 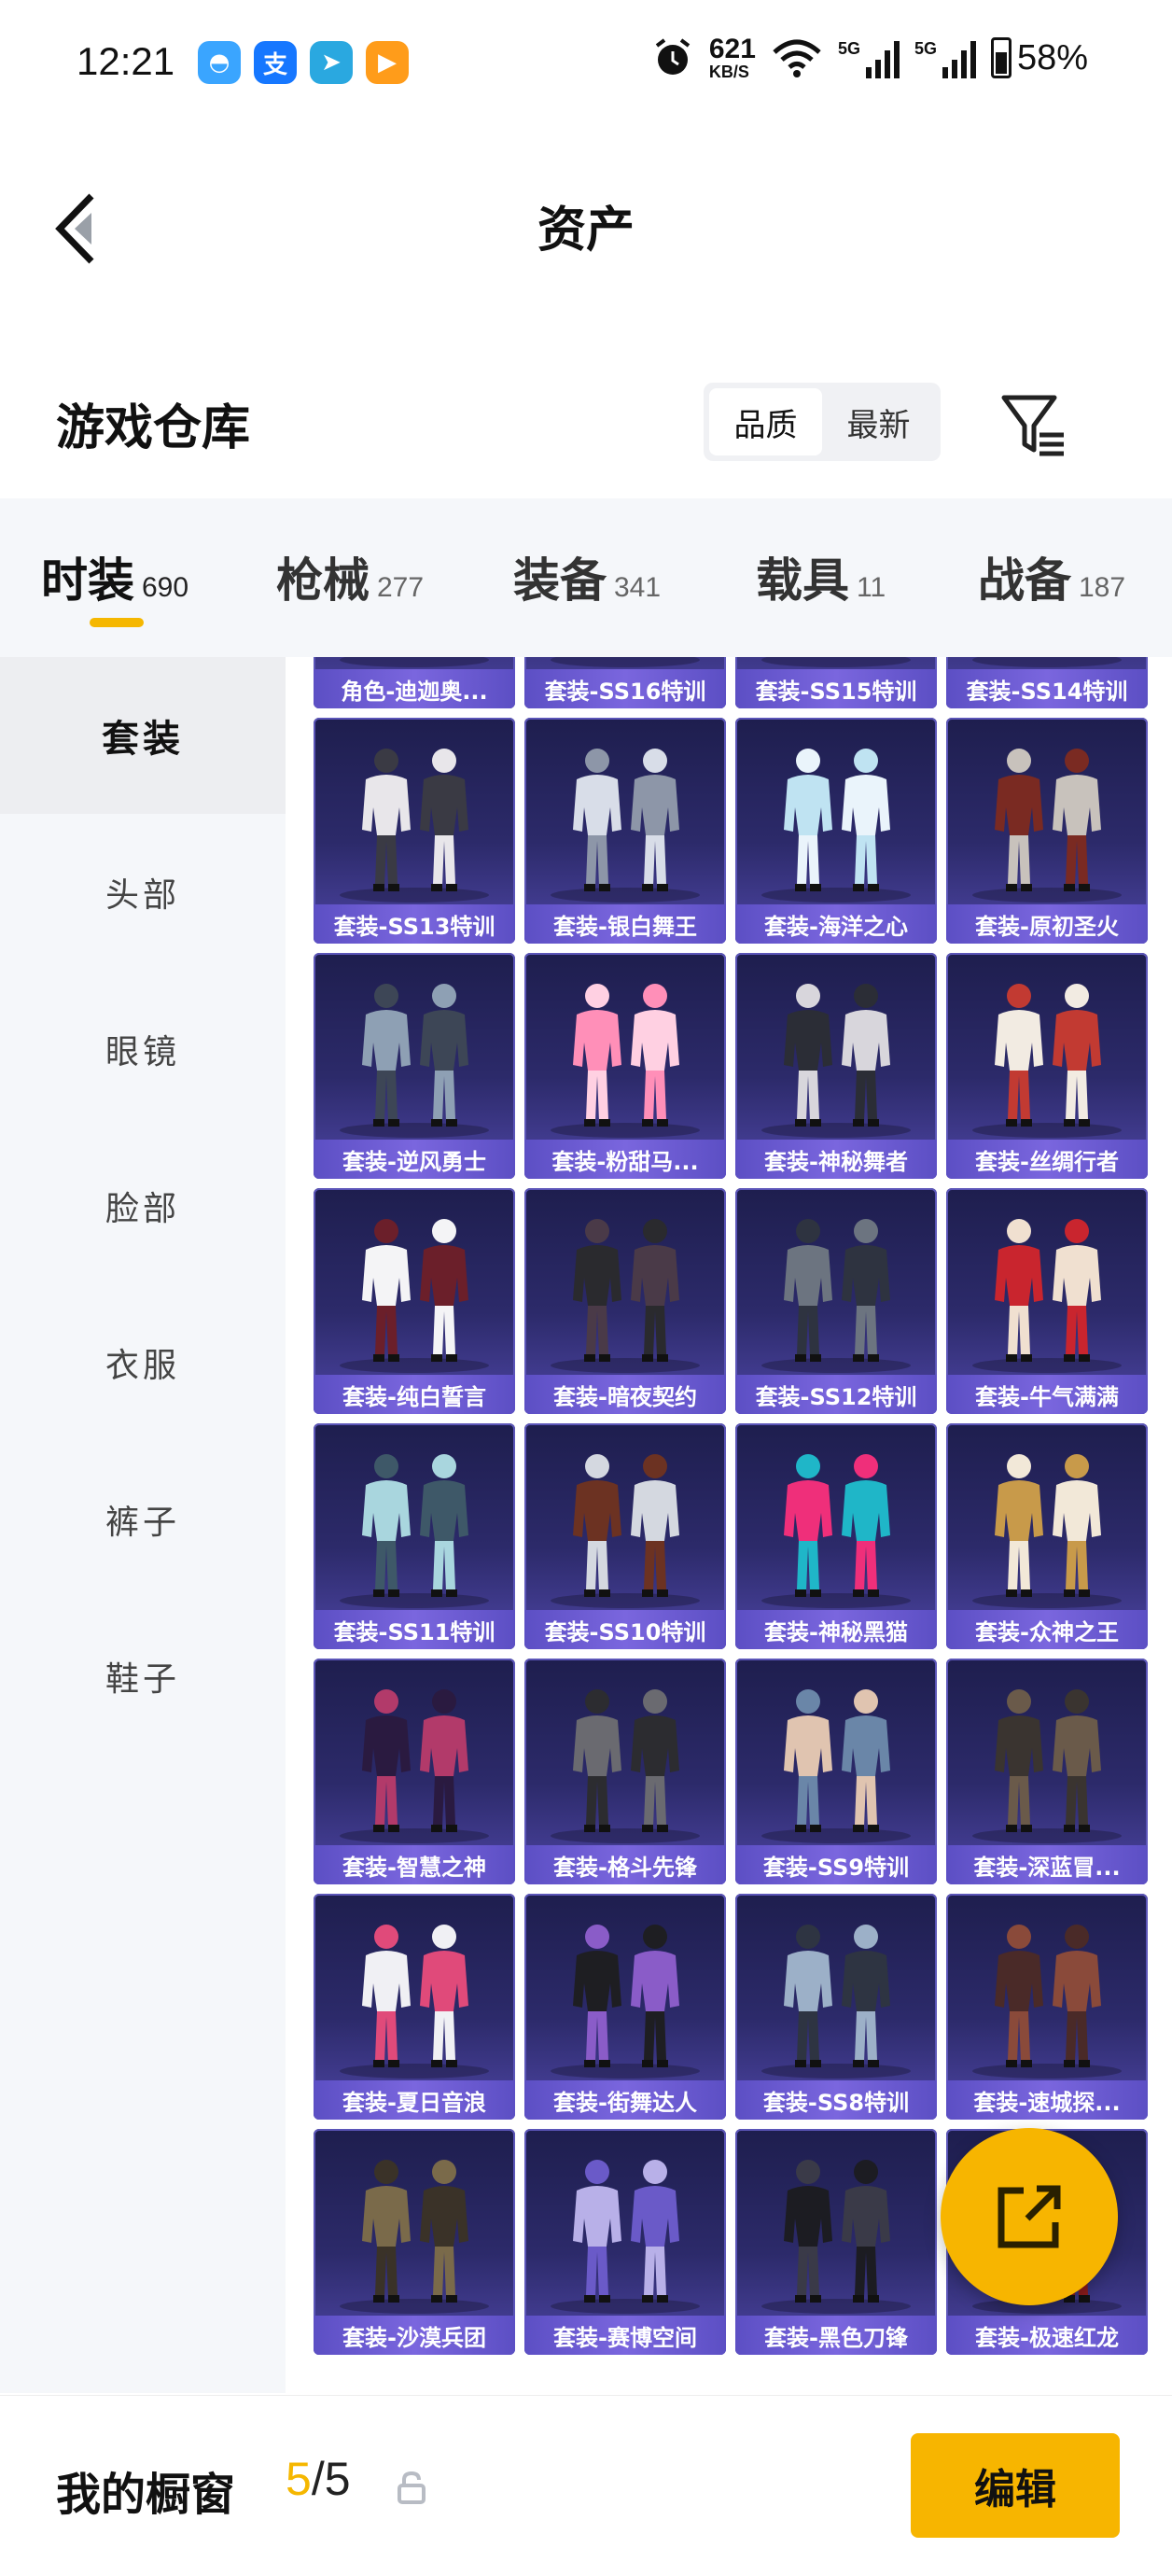 I want to click on category-tab-2: 装备 341, so click(x=611, y=554).